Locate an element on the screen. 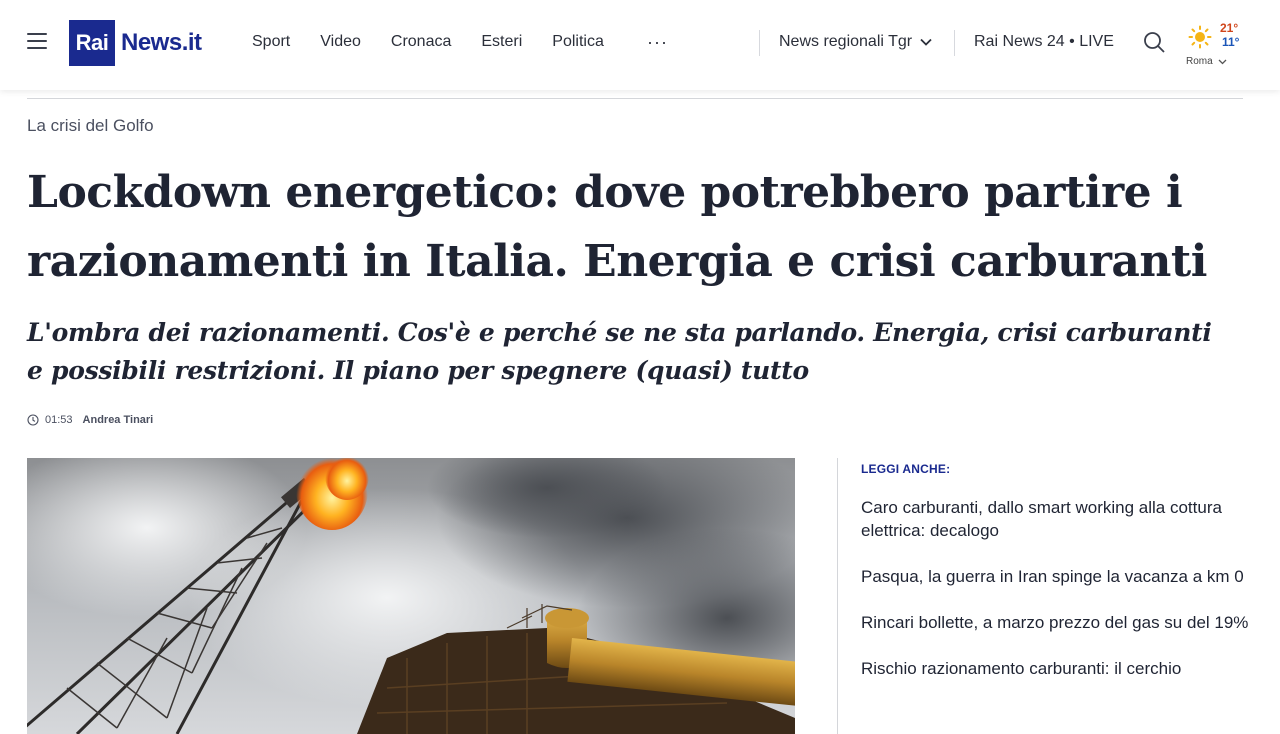 This screenshot has width=1280, height=734. sidebar-divider is located at coordinates (837, 596).